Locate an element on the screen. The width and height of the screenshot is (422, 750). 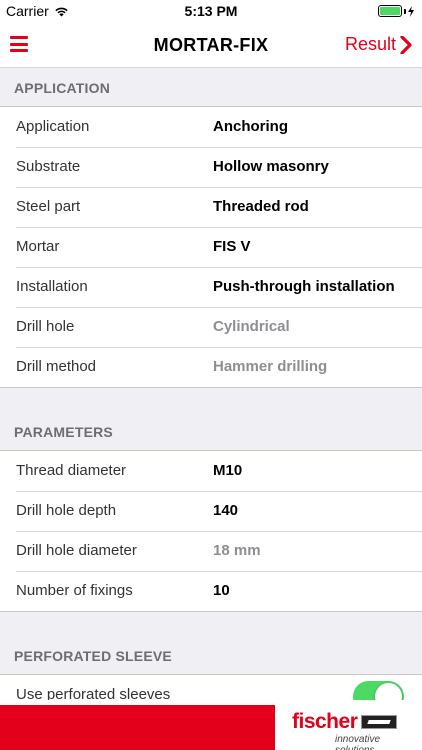
row-application: Application Anchoring is located at coordinates (211, 127).